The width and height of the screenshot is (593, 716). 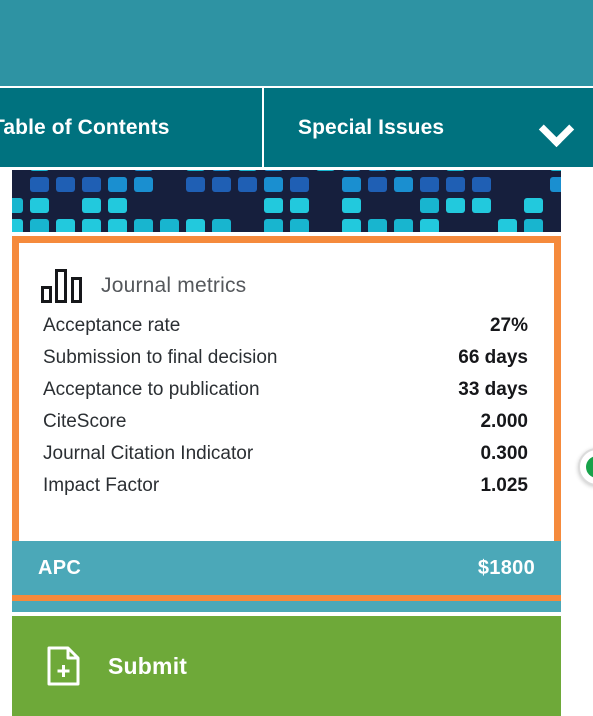 What do you see at coordinates (151, 389) in the screenshot?
I see `metric-label: Acceptance to publication` at bounding box center [151, 389].